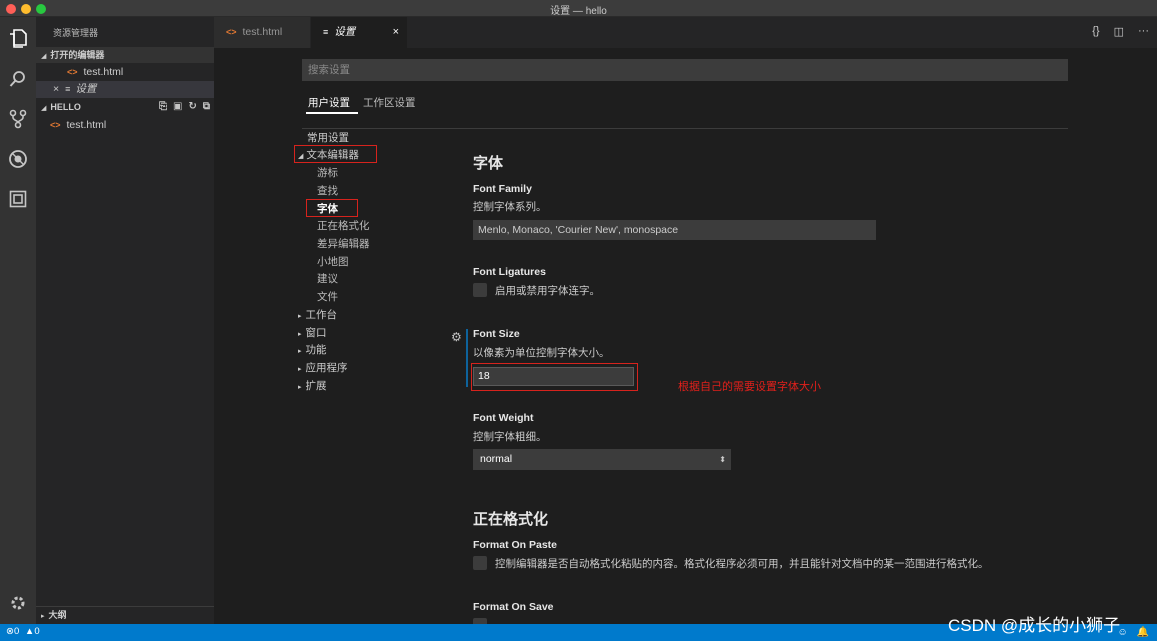 The width and height of the screenshot is (1157, 641). I want to click on editor-tabs: <> test.html ≡ 设置 × {} ◫ ···, so click(685, 32).